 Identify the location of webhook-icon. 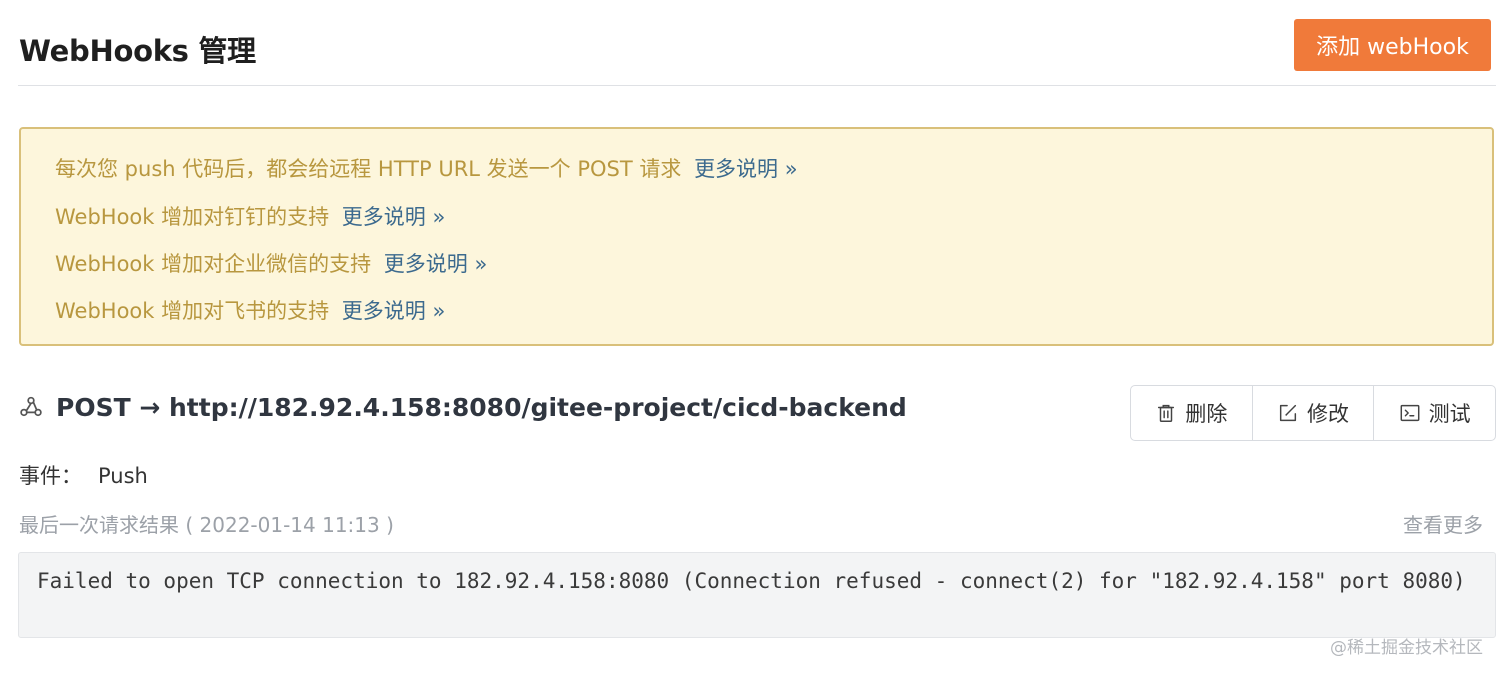
(31, 406).